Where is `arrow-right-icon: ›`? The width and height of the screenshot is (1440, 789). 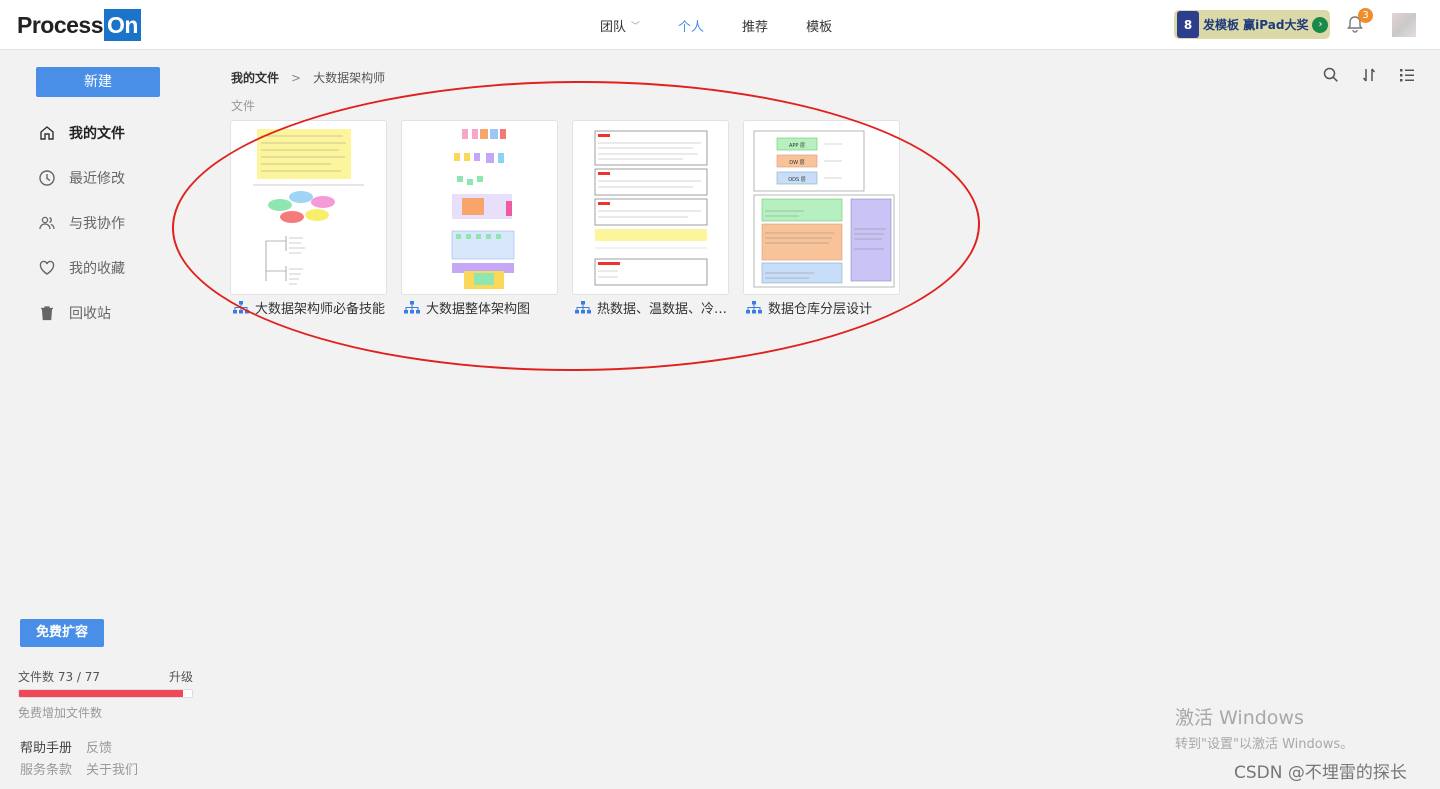 arrow-right-icon: › is located at coordinates (1320, 24).